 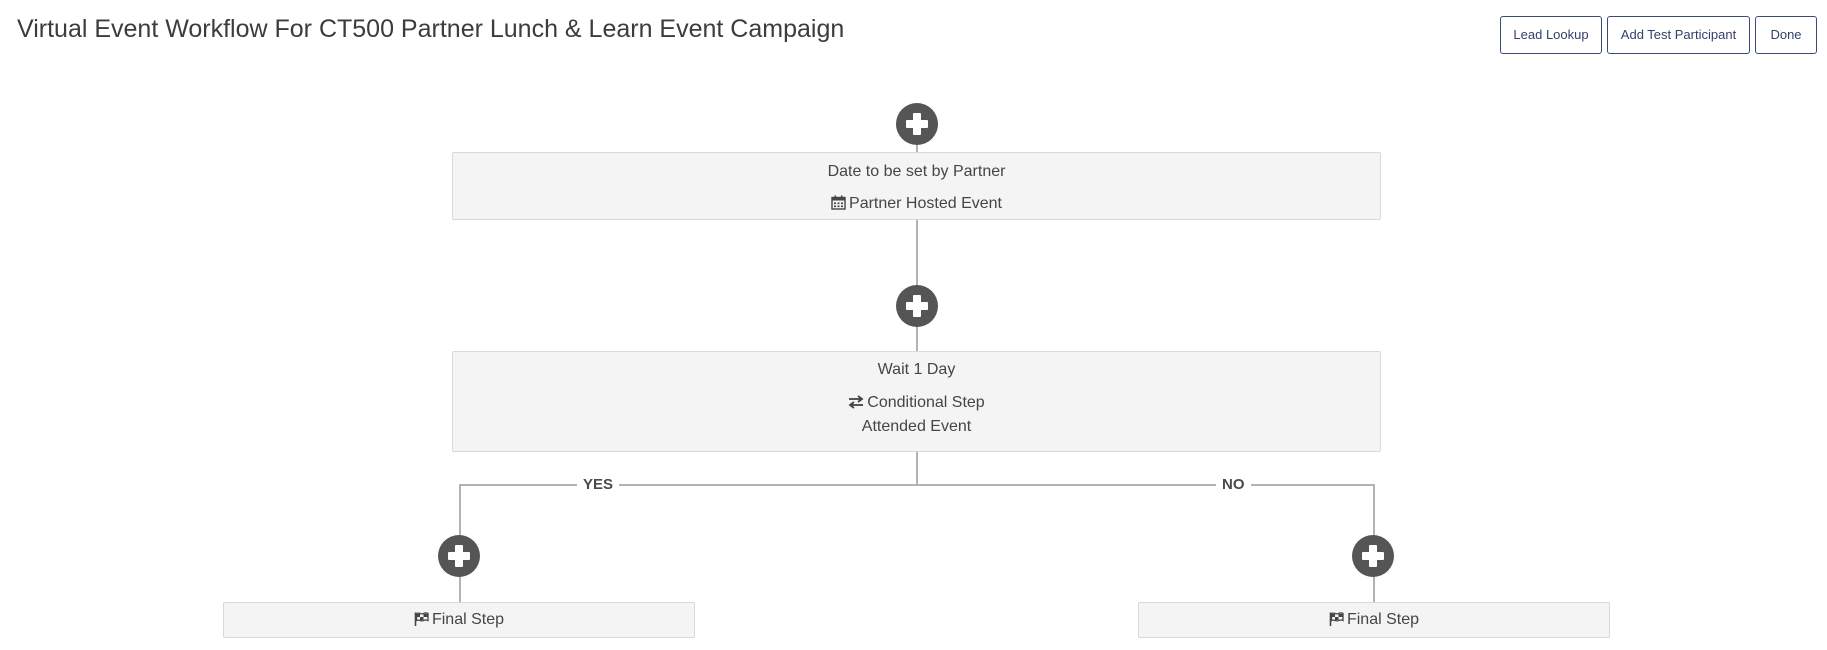 What do you see at coordinates (916, 426) in the screenshot?
I see `step-condition-label: Attended Event` at bounding box center [916, 426].